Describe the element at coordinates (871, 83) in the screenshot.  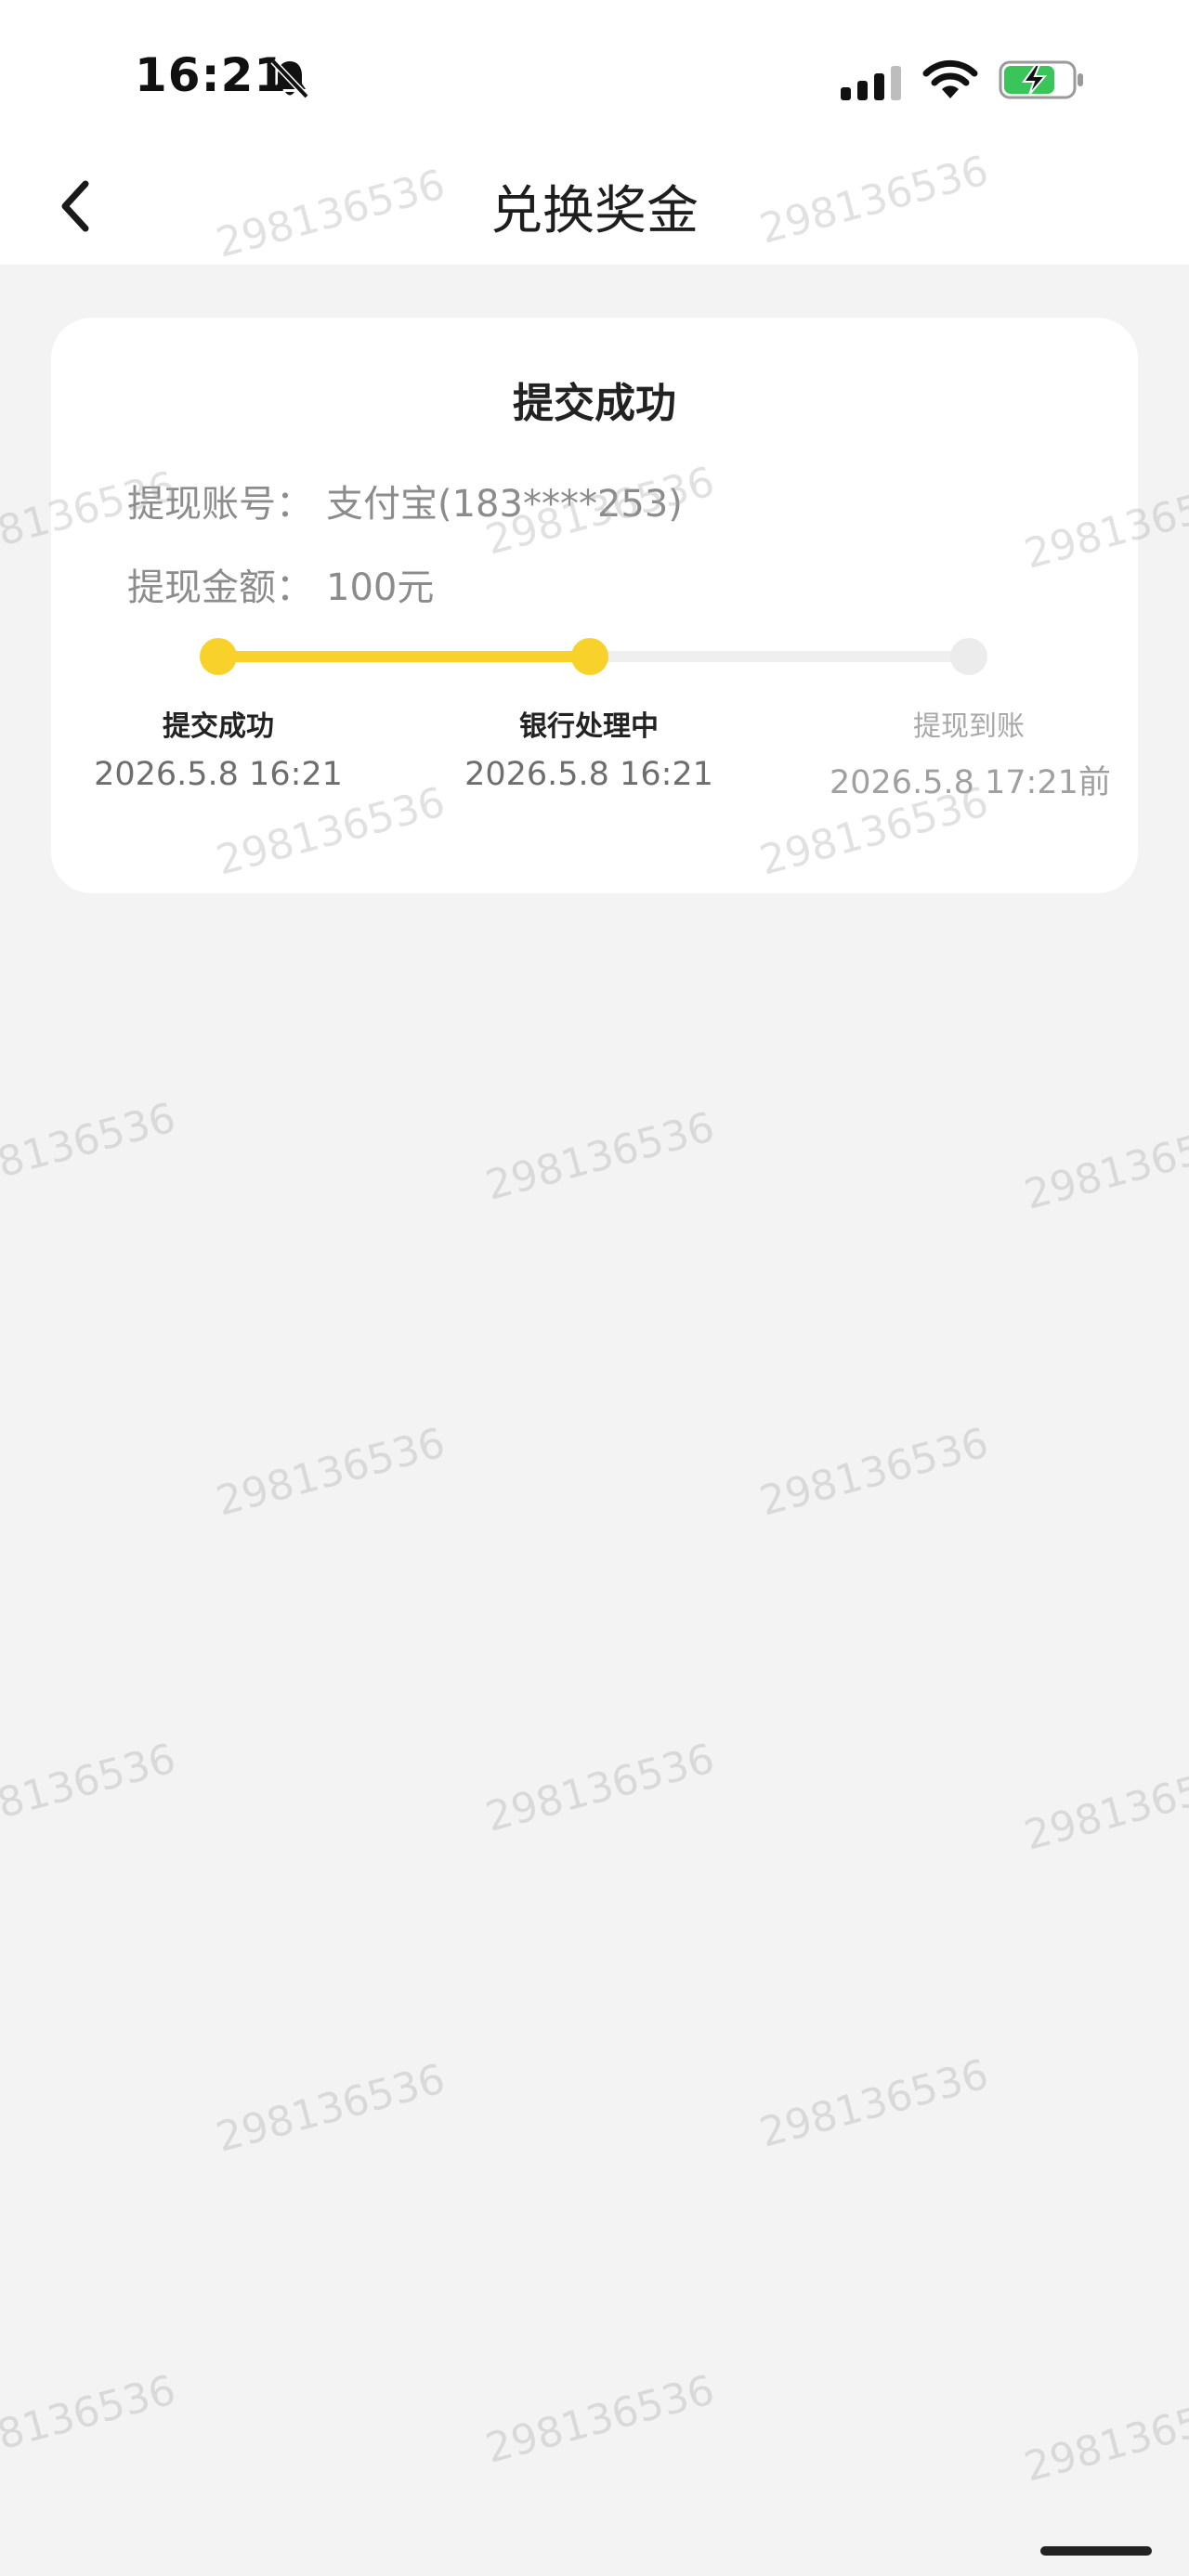
I see `signal-icon` at that location.